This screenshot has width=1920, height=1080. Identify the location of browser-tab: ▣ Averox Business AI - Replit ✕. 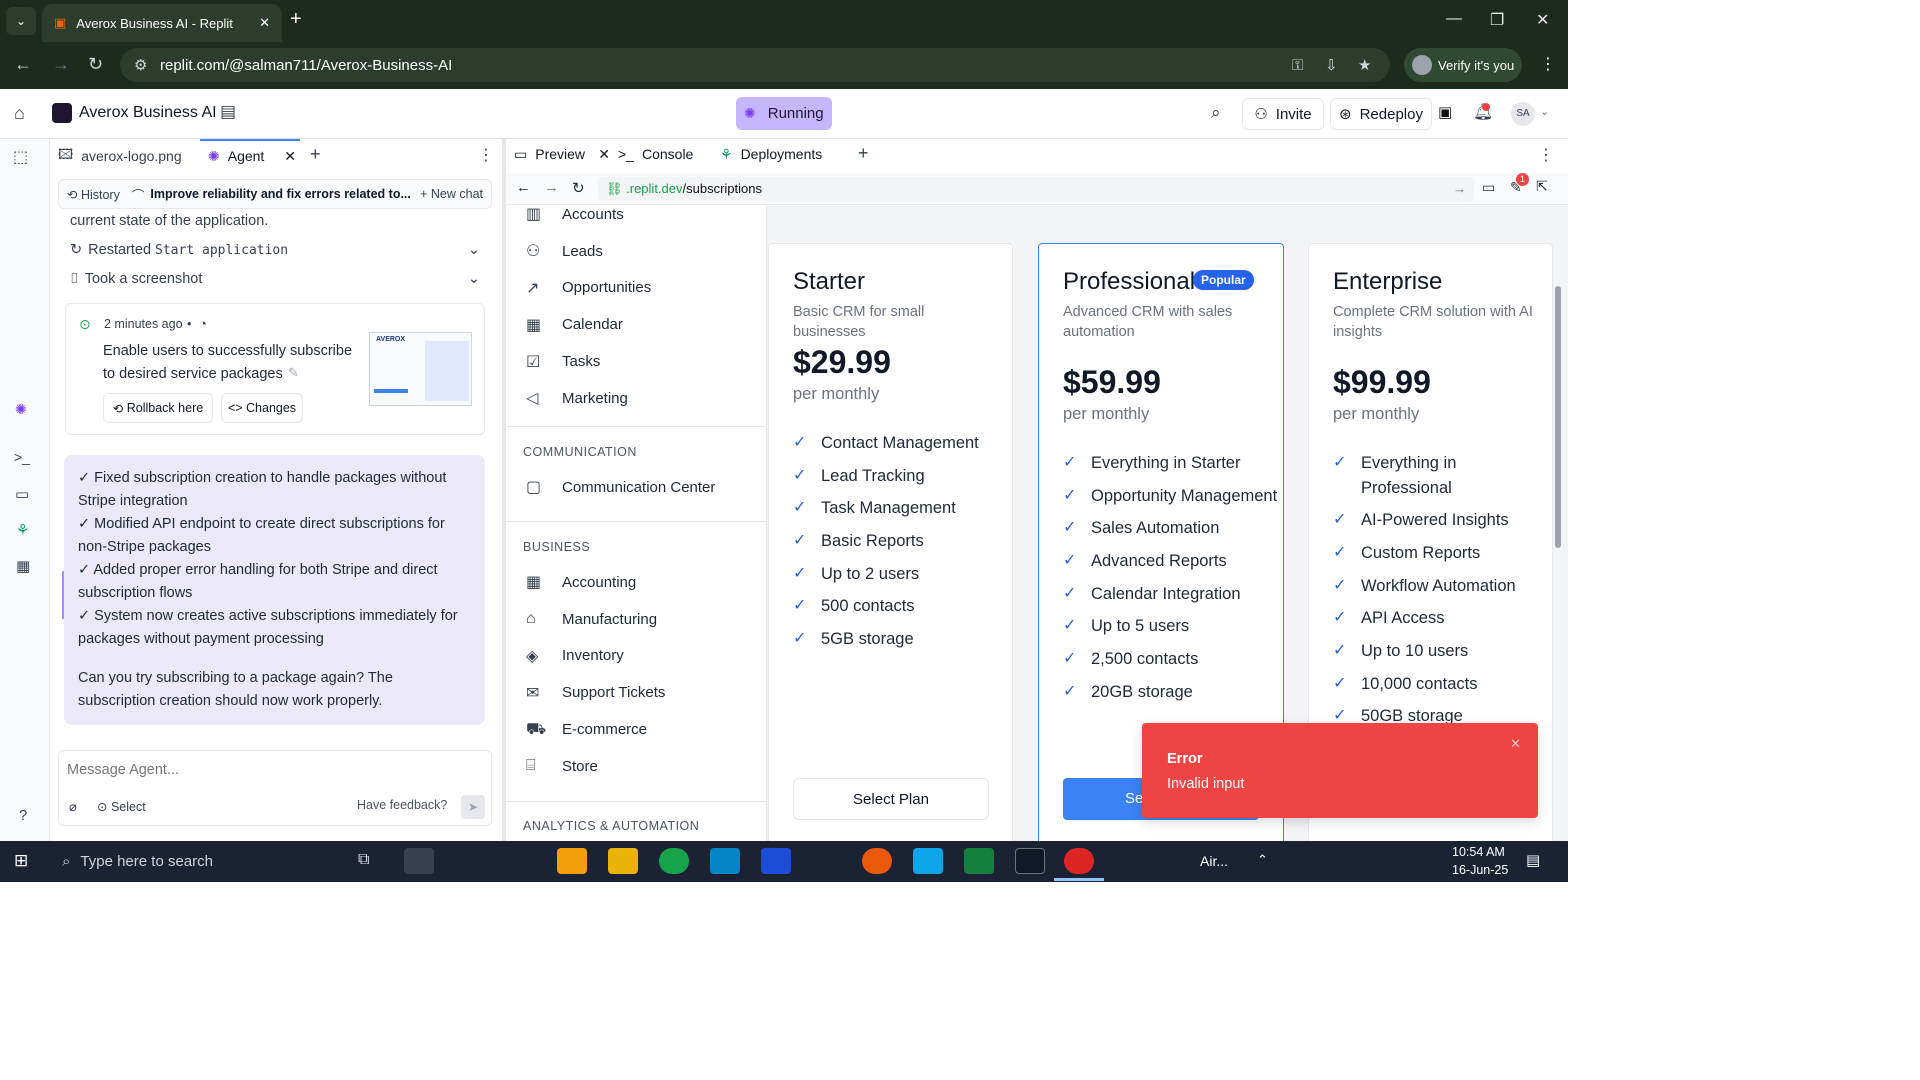
(162, 23).